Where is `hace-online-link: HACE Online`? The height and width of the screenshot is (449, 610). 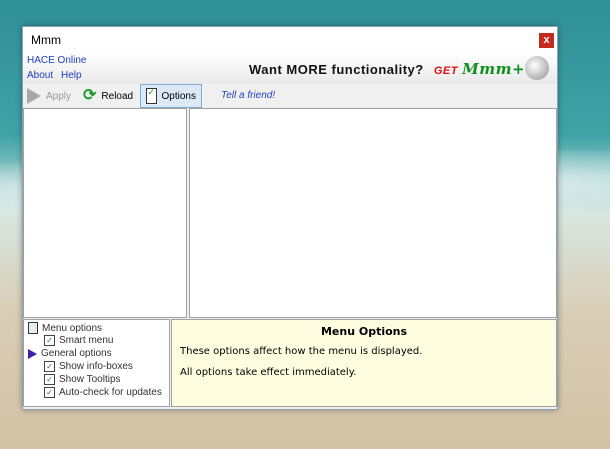
hace-online-link: HACE Online is located at coordinates (56, 60).